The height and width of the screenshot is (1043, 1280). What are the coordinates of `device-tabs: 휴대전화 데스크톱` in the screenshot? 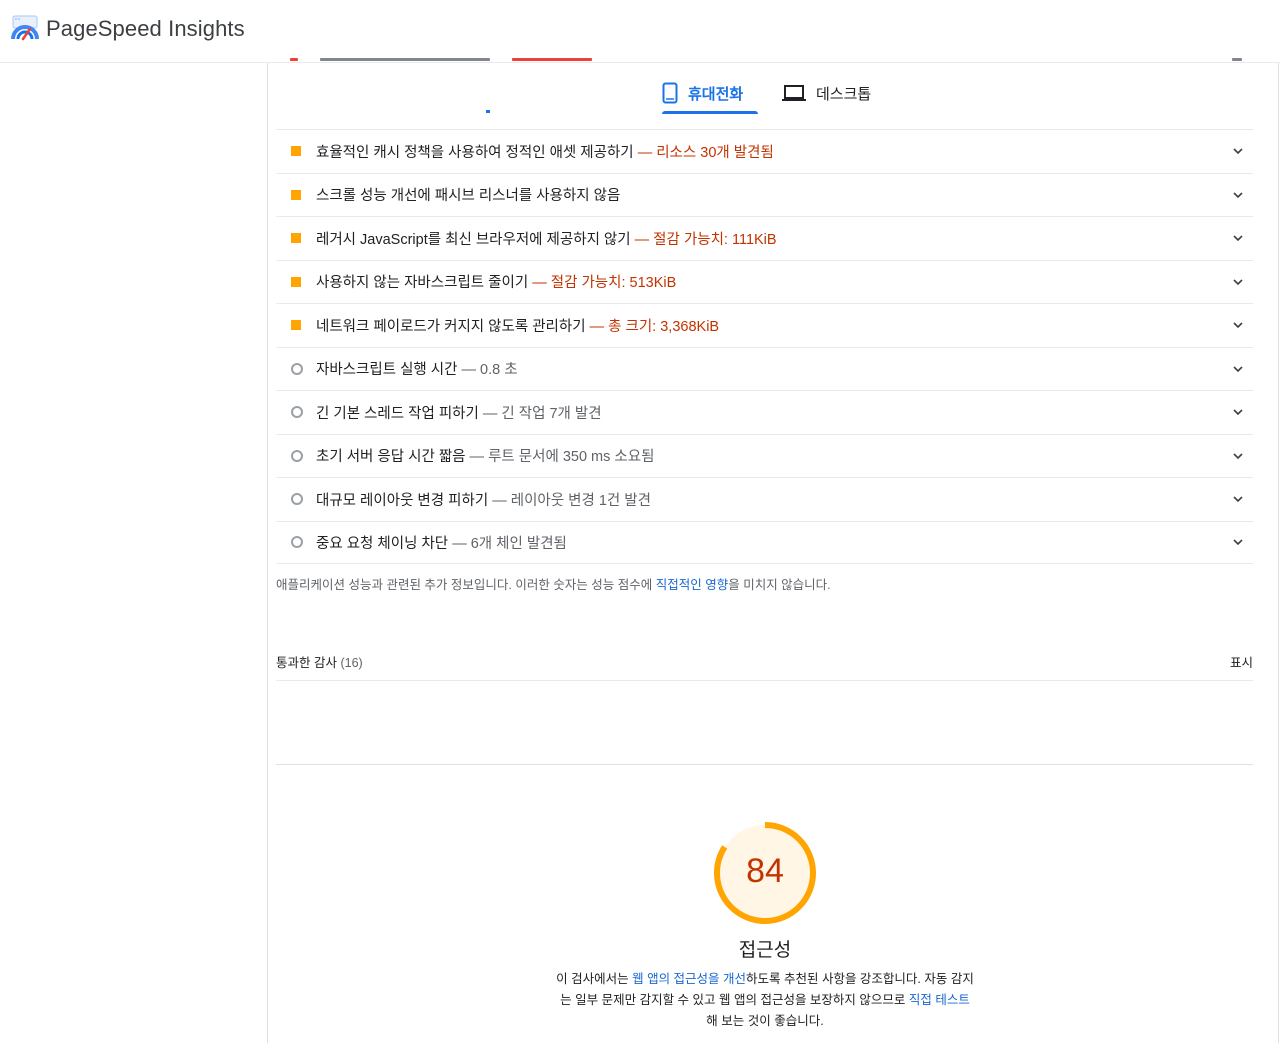 It's located at (770, 93).